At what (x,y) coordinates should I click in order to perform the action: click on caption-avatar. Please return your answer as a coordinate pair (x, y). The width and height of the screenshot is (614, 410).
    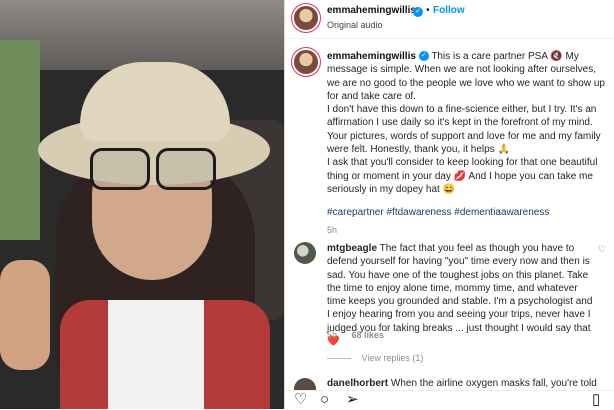
    Looking at the image, I should click on (306, 62).